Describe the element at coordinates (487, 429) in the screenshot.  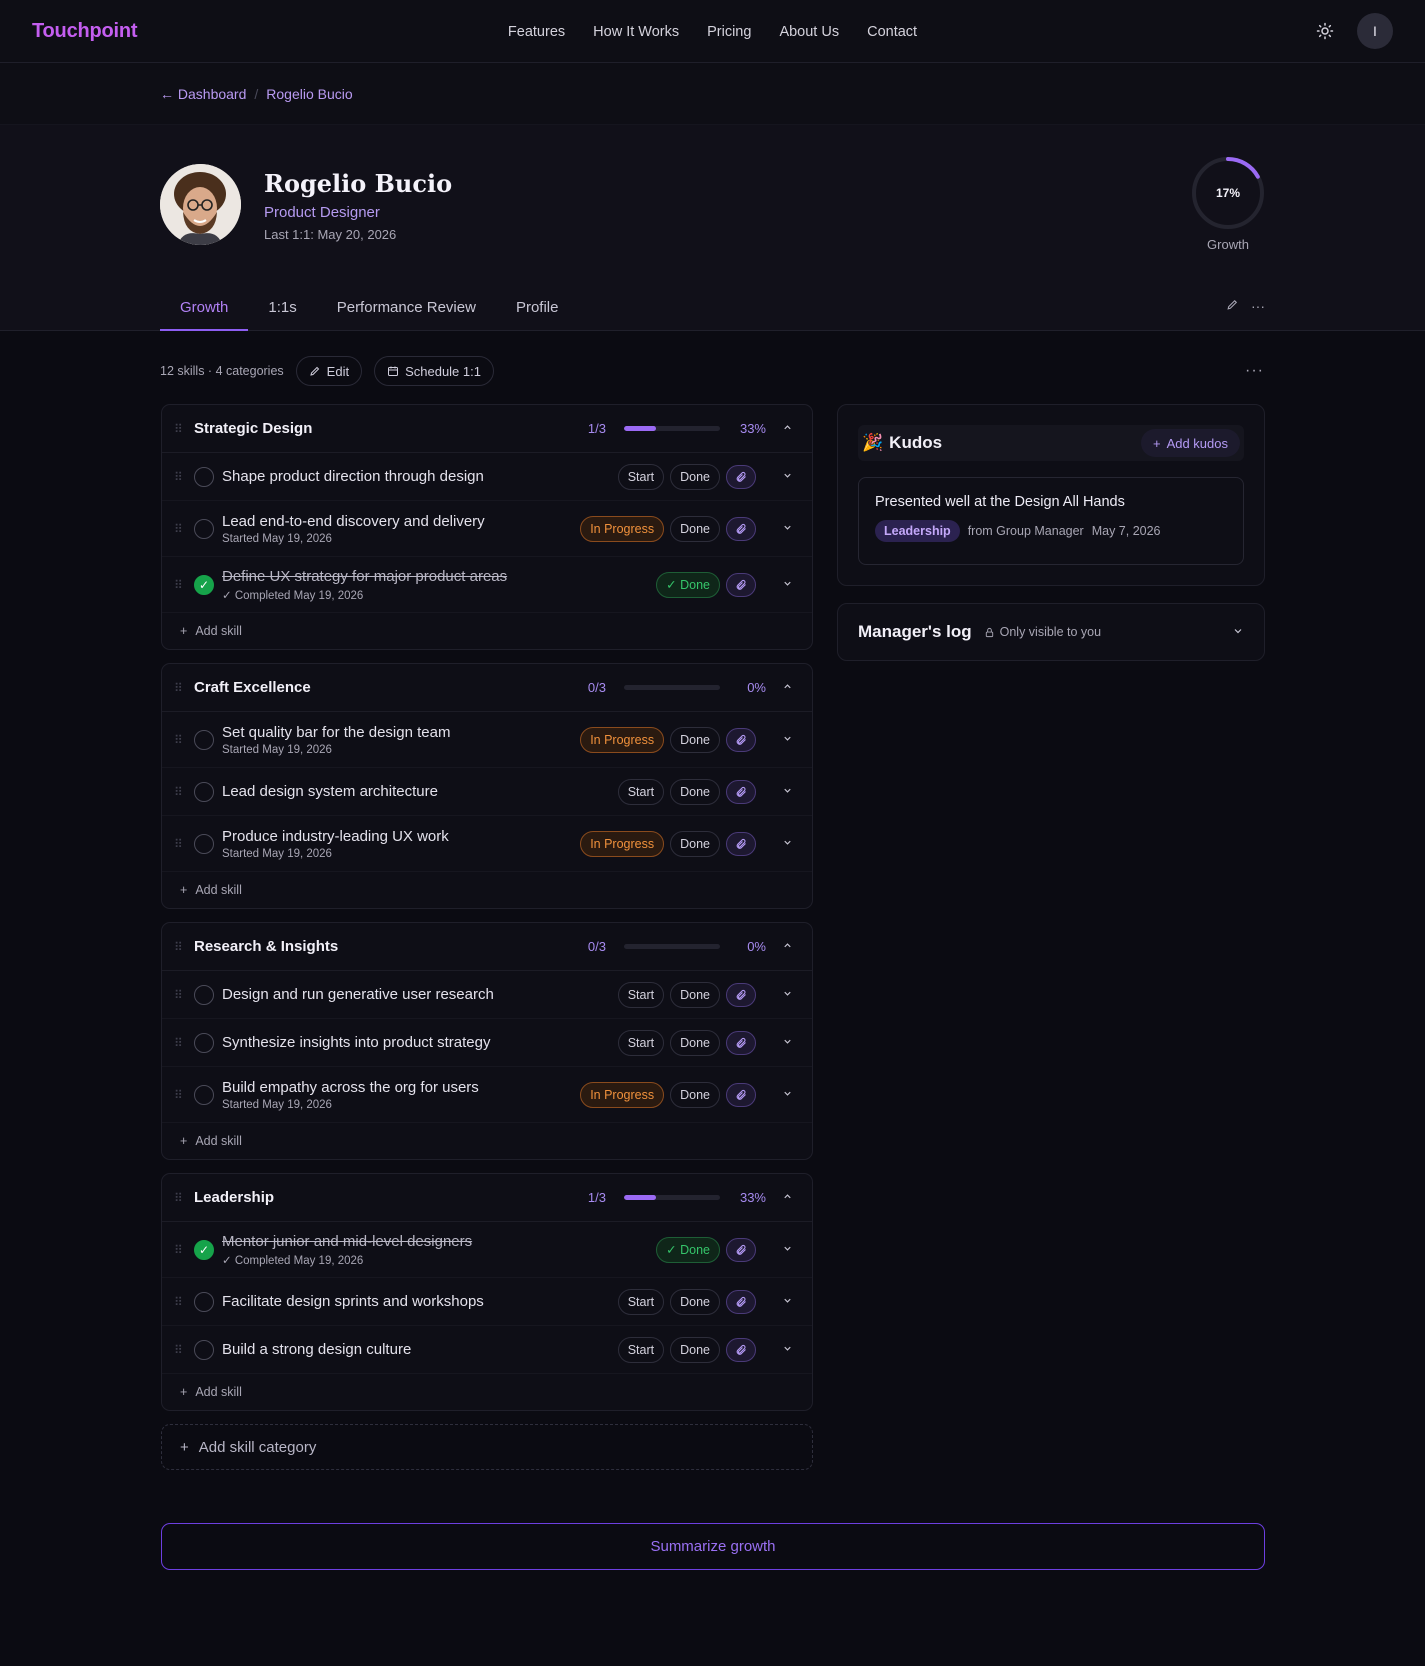
I see `category-header: ⠿ Strategic Design 1/3 33%` at that location.